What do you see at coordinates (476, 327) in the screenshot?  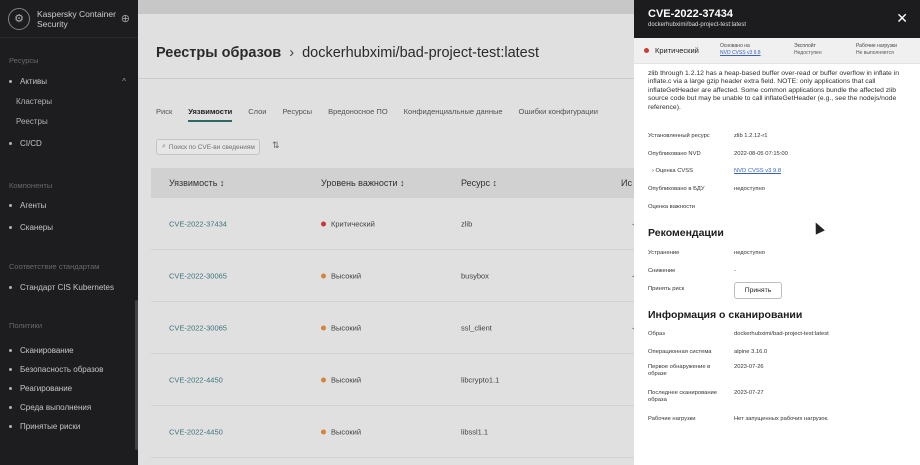 I see `resource-cell: ssl_client` at bounding box center [476, 327].